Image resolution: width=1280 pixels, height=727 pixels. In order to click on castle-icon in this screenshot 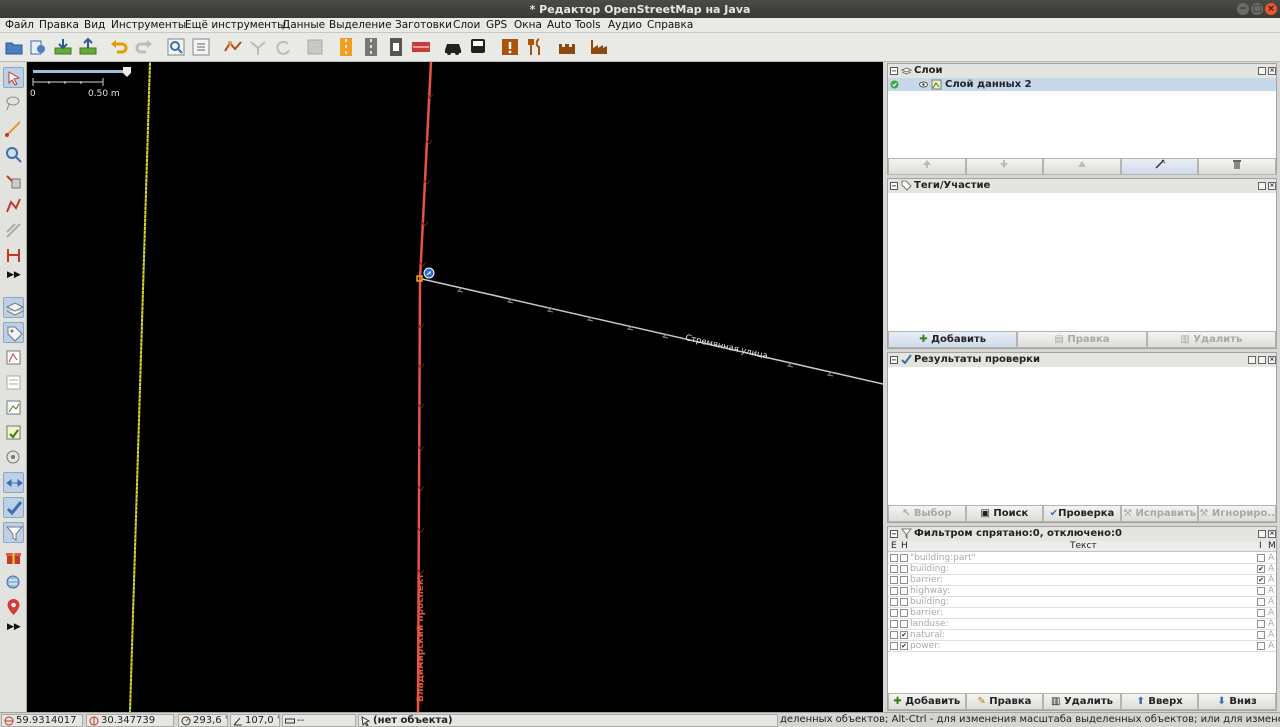, I will do `click(567, 47)`.